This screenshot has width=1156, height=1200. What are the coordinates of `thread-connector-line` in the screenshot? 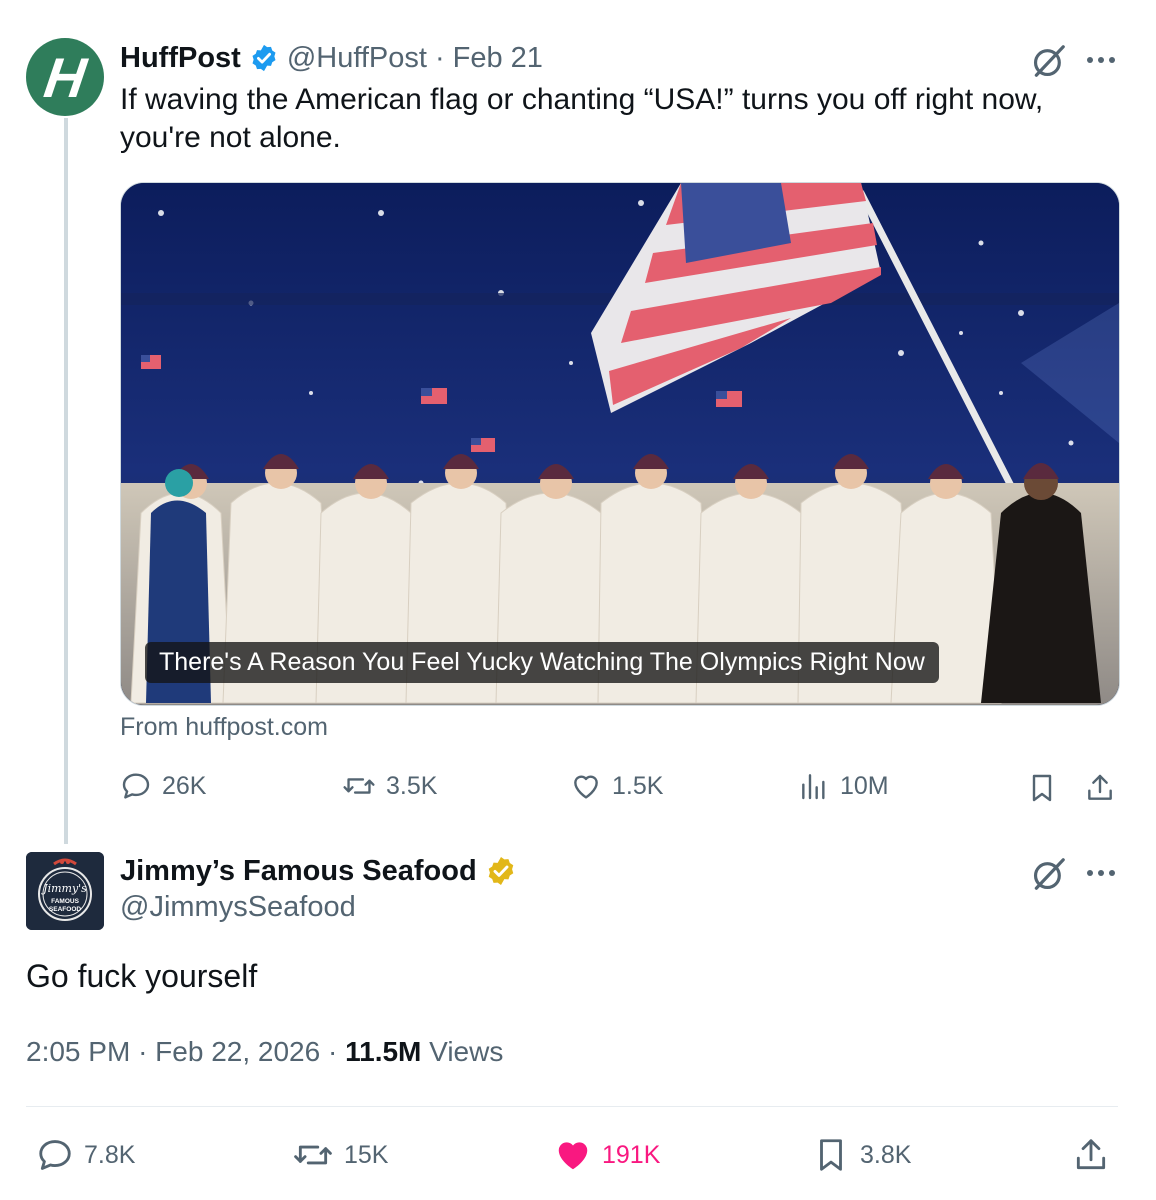 It's located at (66, 481).